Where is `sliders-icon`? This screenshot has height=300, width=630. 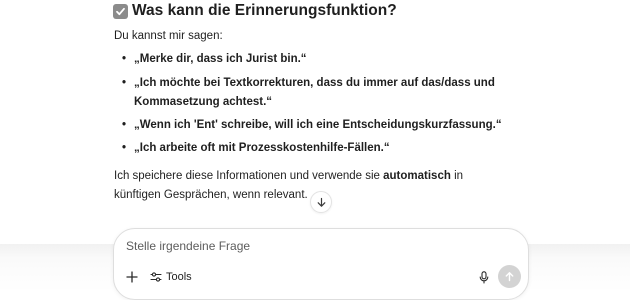
sliders-icon is located at coordinates (156, 277).